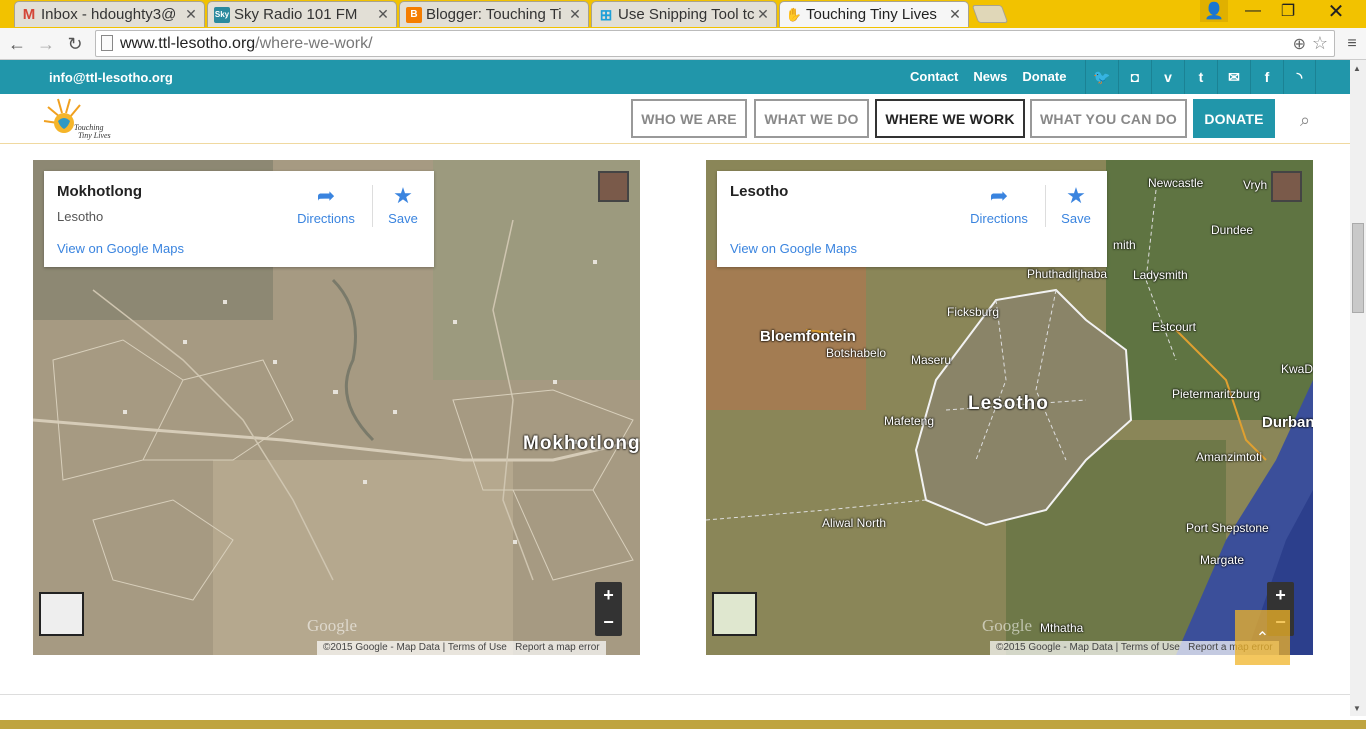 This screenshot has height=729, width=1366. Describe the element at coordinates (990, 14) in the screenshot. I see `new-tab-button` at that location.